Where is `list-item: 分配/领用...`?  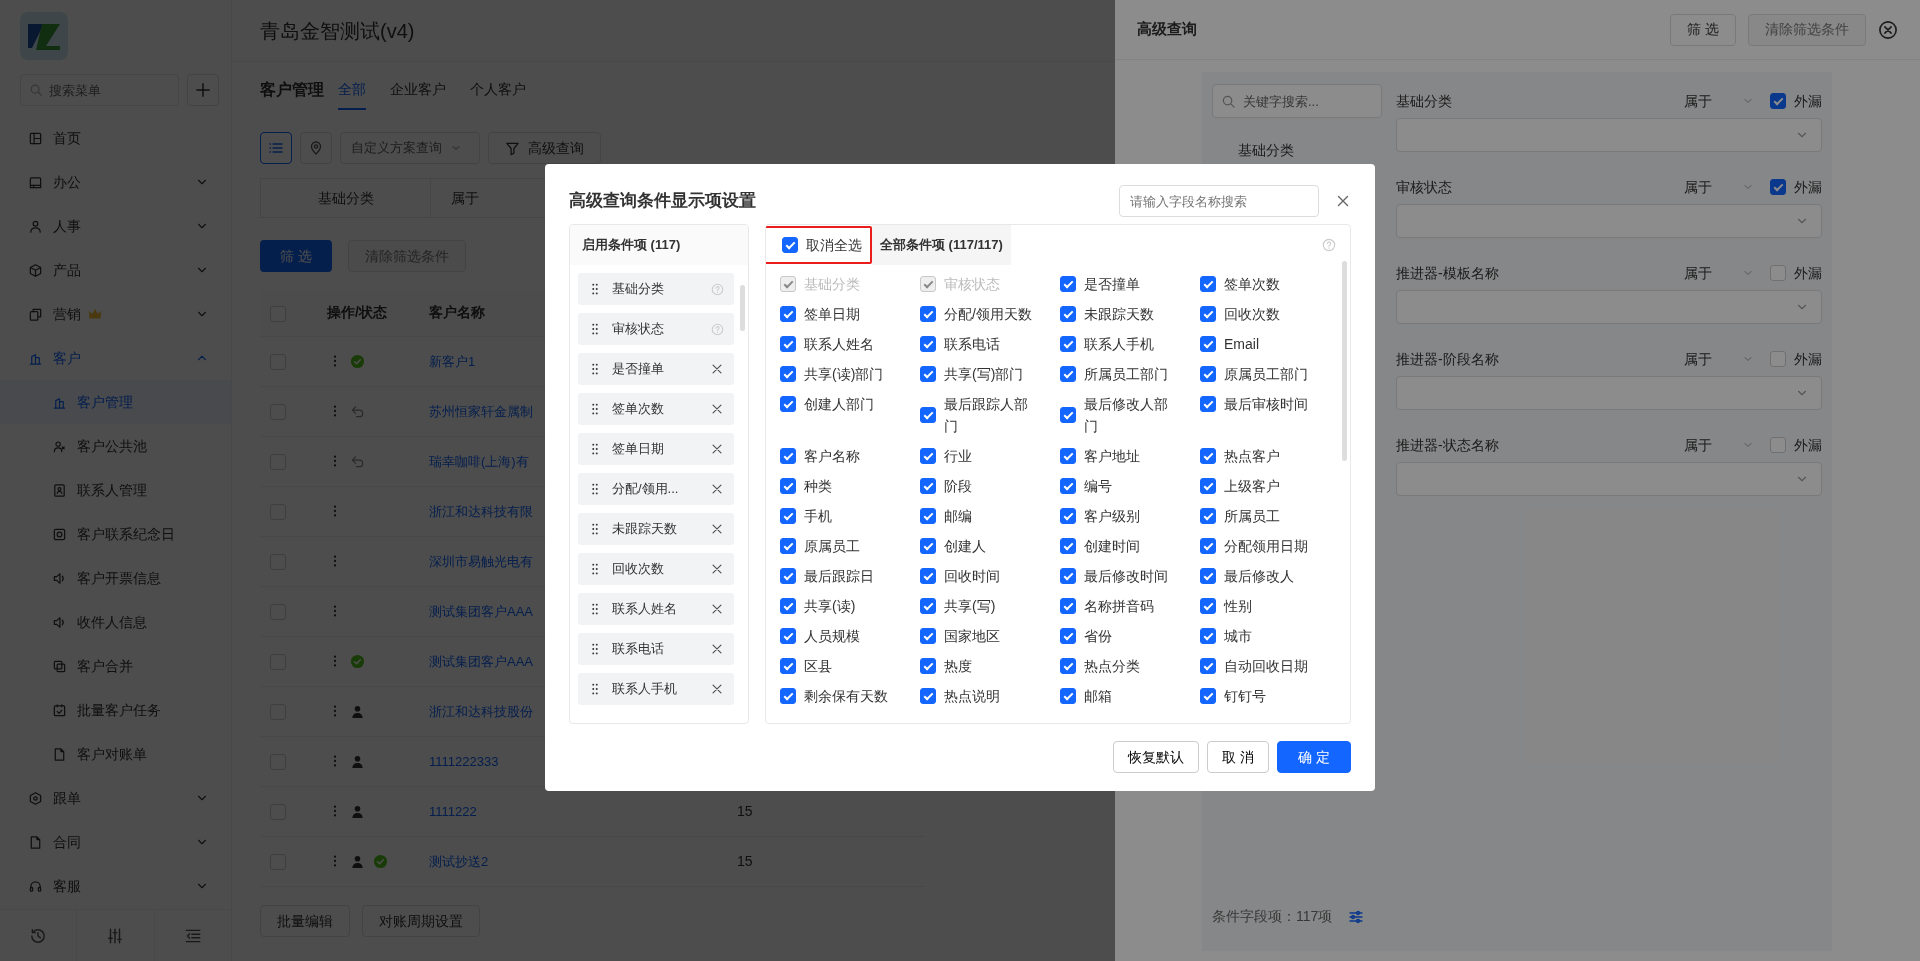
list-item: 分配/领用... is located at coordinates (656, 489).